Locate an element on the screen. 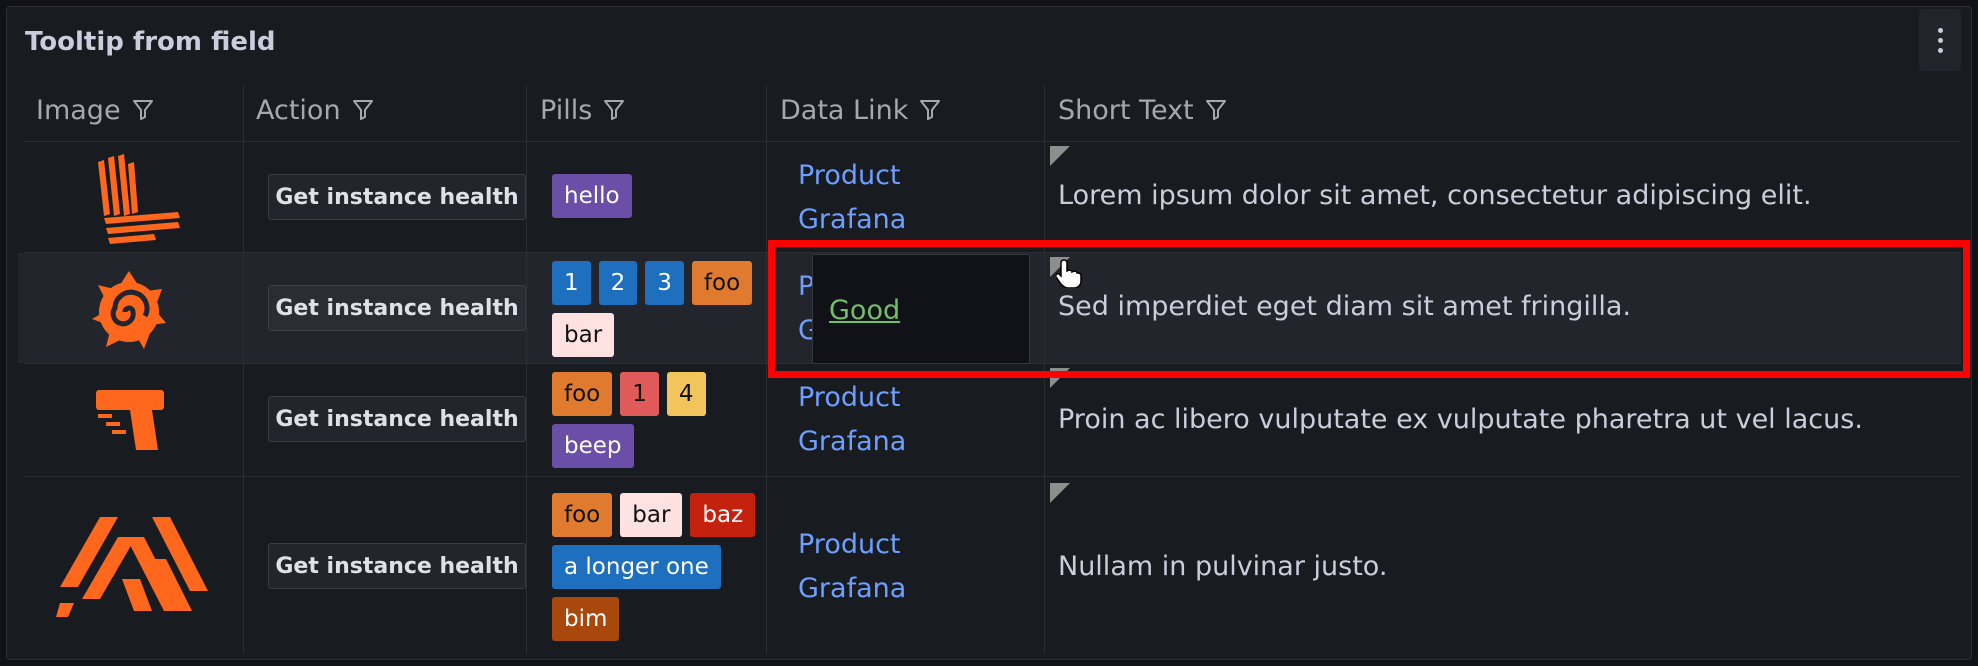 The image size is (1978, 666). column-header-label: Short Text is located at coordinates (1126, 110).